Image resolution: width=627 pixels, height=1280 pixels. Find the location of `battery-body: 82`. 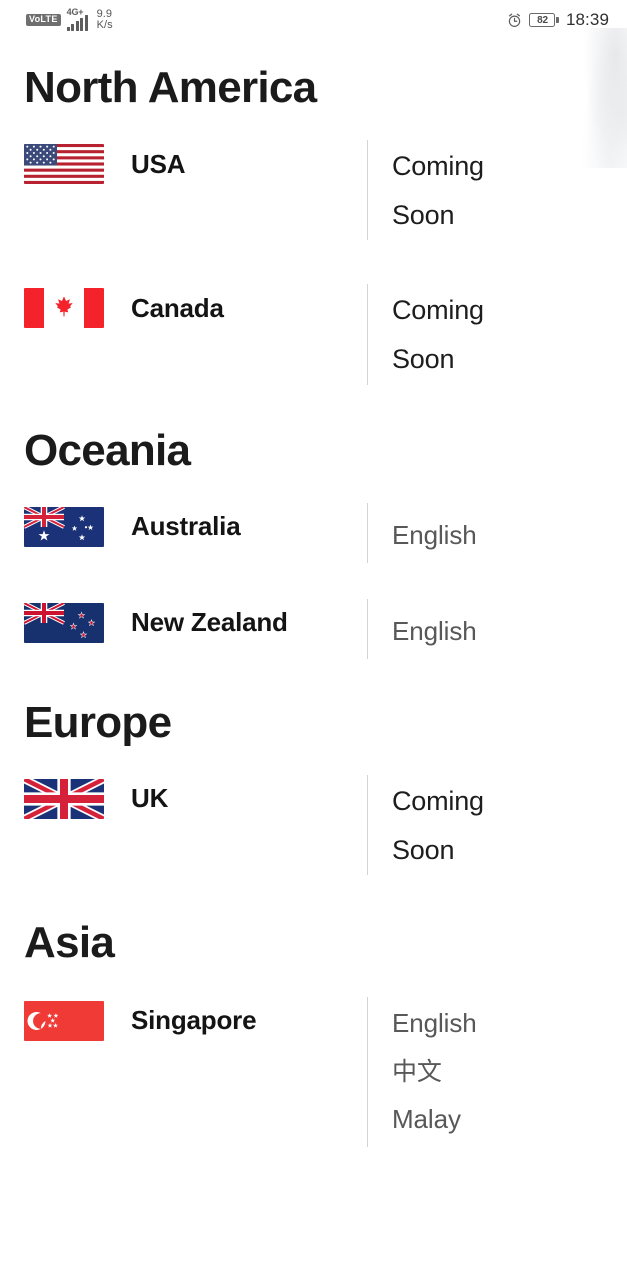

battery-body: 82 is located at coordinates (542, 20).